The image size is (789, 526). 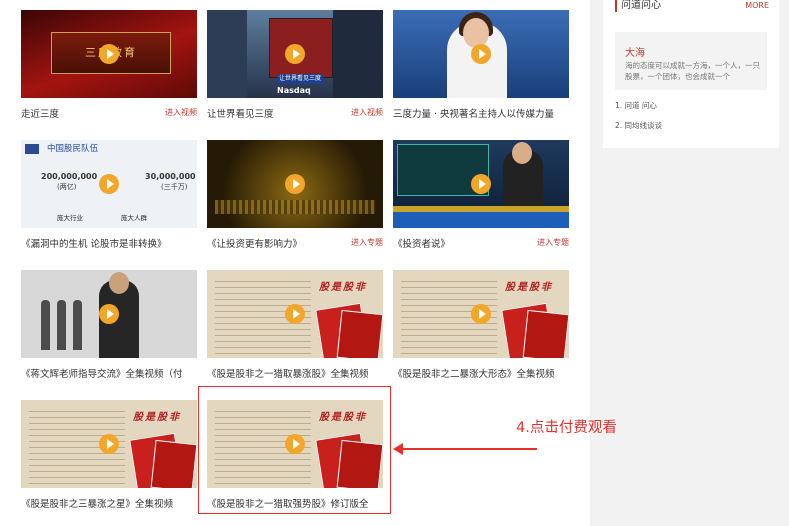 What do you see at coordinates (170, 176) in the screenshot?
I see `thumb-number: 30,000,000` at bounding box center [170, 176].